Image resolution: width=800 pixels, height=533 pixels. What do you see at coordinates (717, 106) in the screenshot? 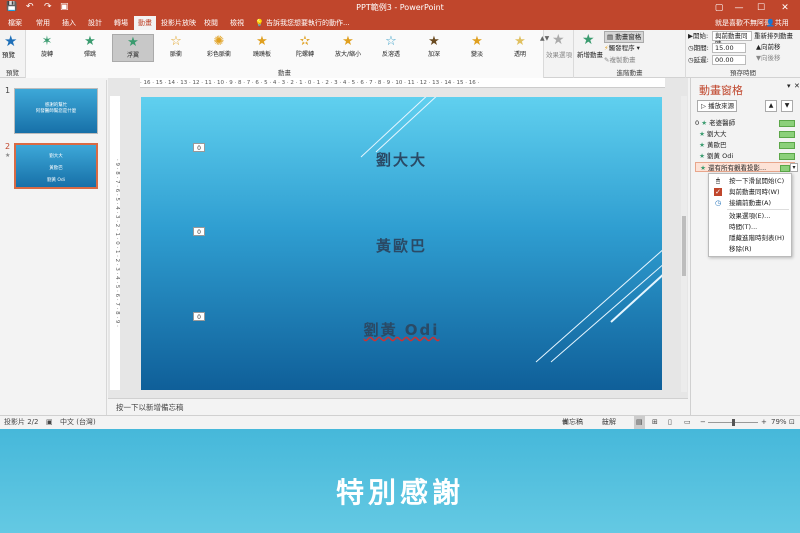
I see `play-from-button: ▷ 播放來源` at bounding box center [717, 106].